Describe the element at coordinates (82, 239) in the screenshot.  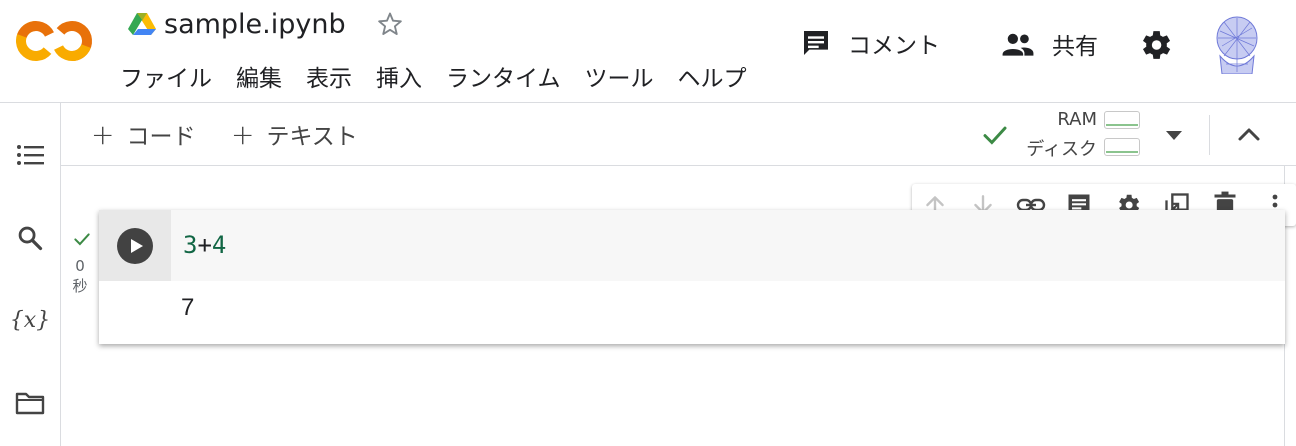
I see `executed-check-icon` at that location.